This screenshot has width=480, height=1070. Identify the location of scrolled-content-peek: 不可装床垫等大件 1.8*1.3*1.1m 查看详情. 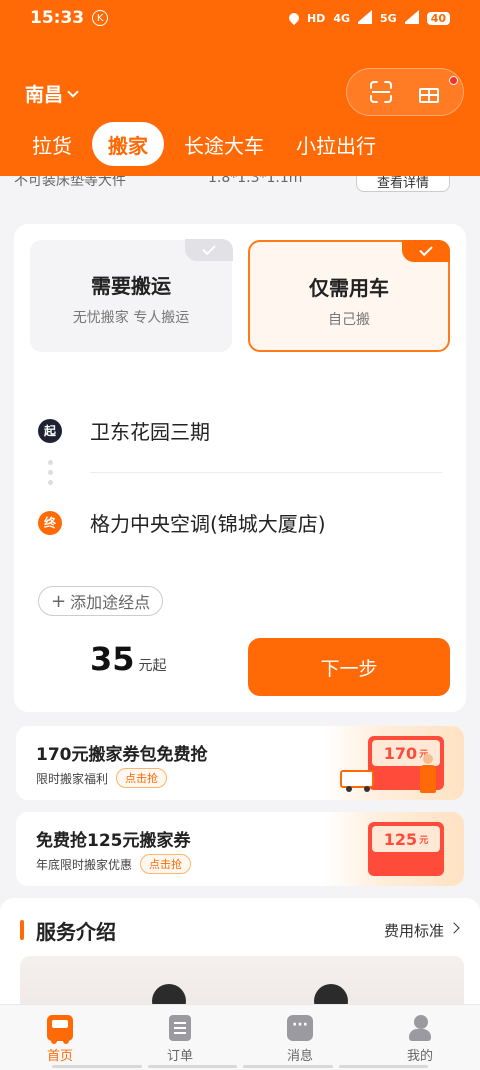
(240, 187).